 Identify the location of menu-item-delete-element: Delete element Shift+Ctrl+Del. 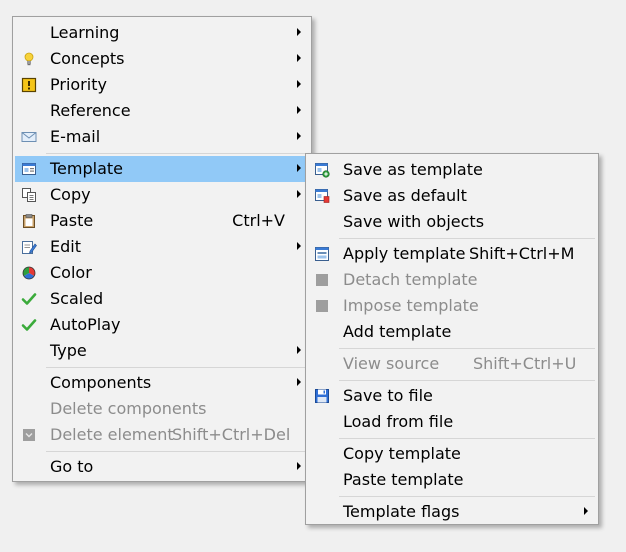
(162, 435).